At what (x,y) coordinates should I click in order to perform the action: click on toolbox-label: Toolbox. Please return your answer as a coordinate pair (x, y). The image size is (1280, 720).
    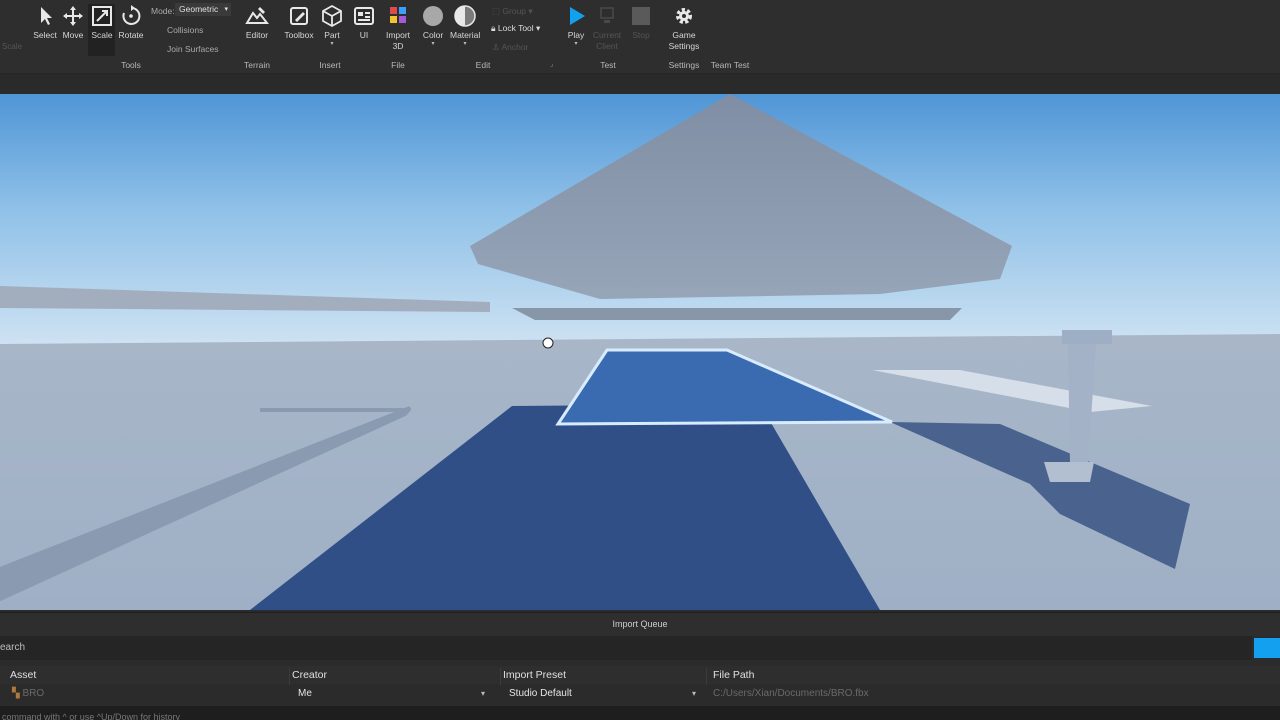
    Looking at the image, I should click on (299, 35).